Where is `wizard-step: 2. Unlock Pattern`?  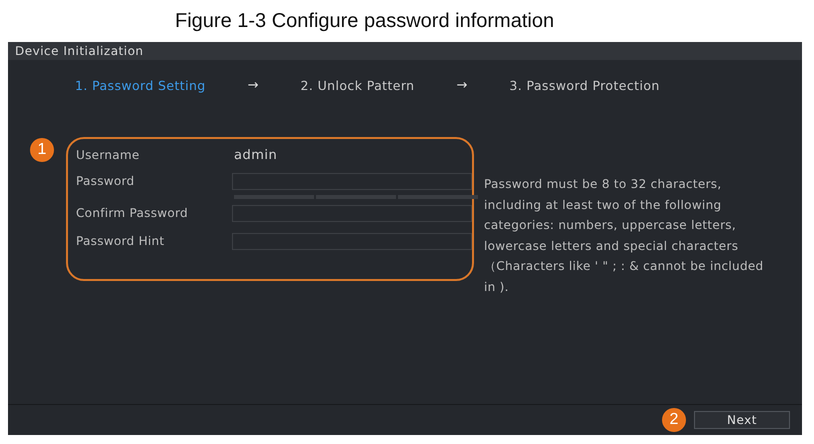
wizard-step: 2. Unlock Pattern is located at coordinates (357, 85).